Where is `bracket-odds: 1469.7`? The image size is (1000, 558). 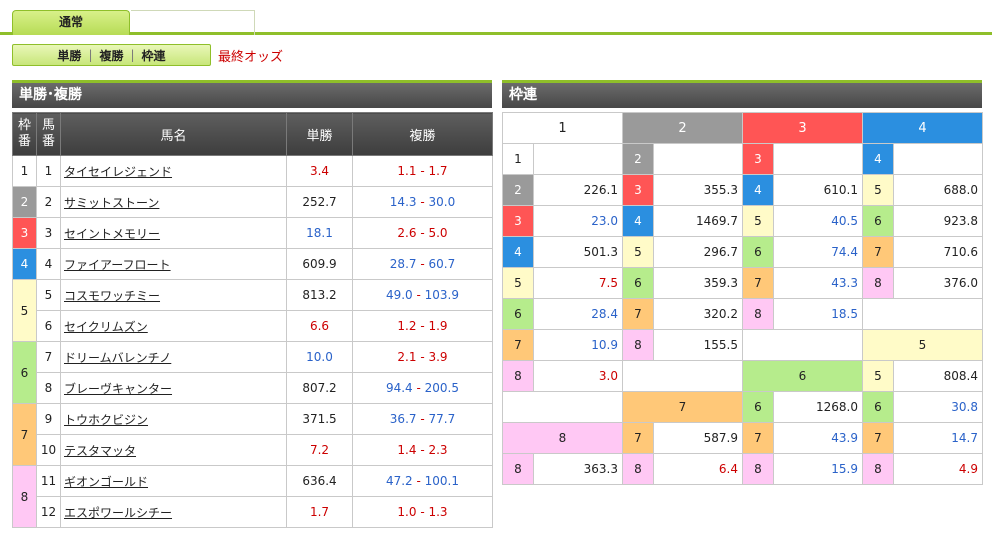 bracket-odds: 1469.7 is located at coordinates (698, 221).